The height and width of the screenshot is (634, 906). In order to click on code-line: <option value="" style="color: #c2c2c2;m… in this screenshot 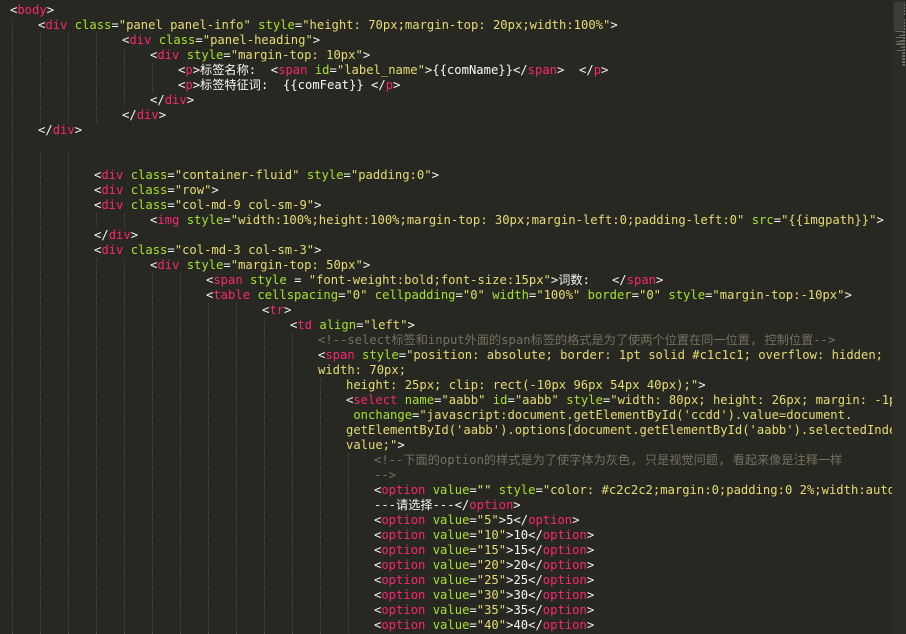, I will do `click(453, 490)`.